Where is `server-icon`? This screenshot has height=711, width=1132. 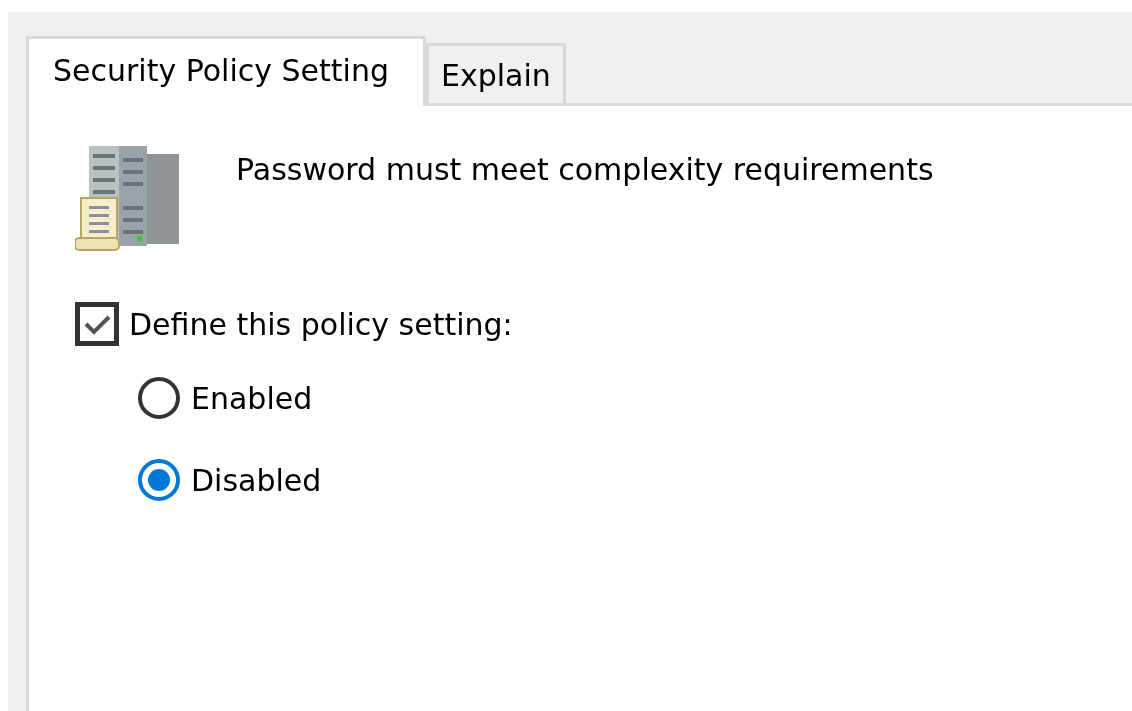 server-icon is located at coordinates (128, 199).